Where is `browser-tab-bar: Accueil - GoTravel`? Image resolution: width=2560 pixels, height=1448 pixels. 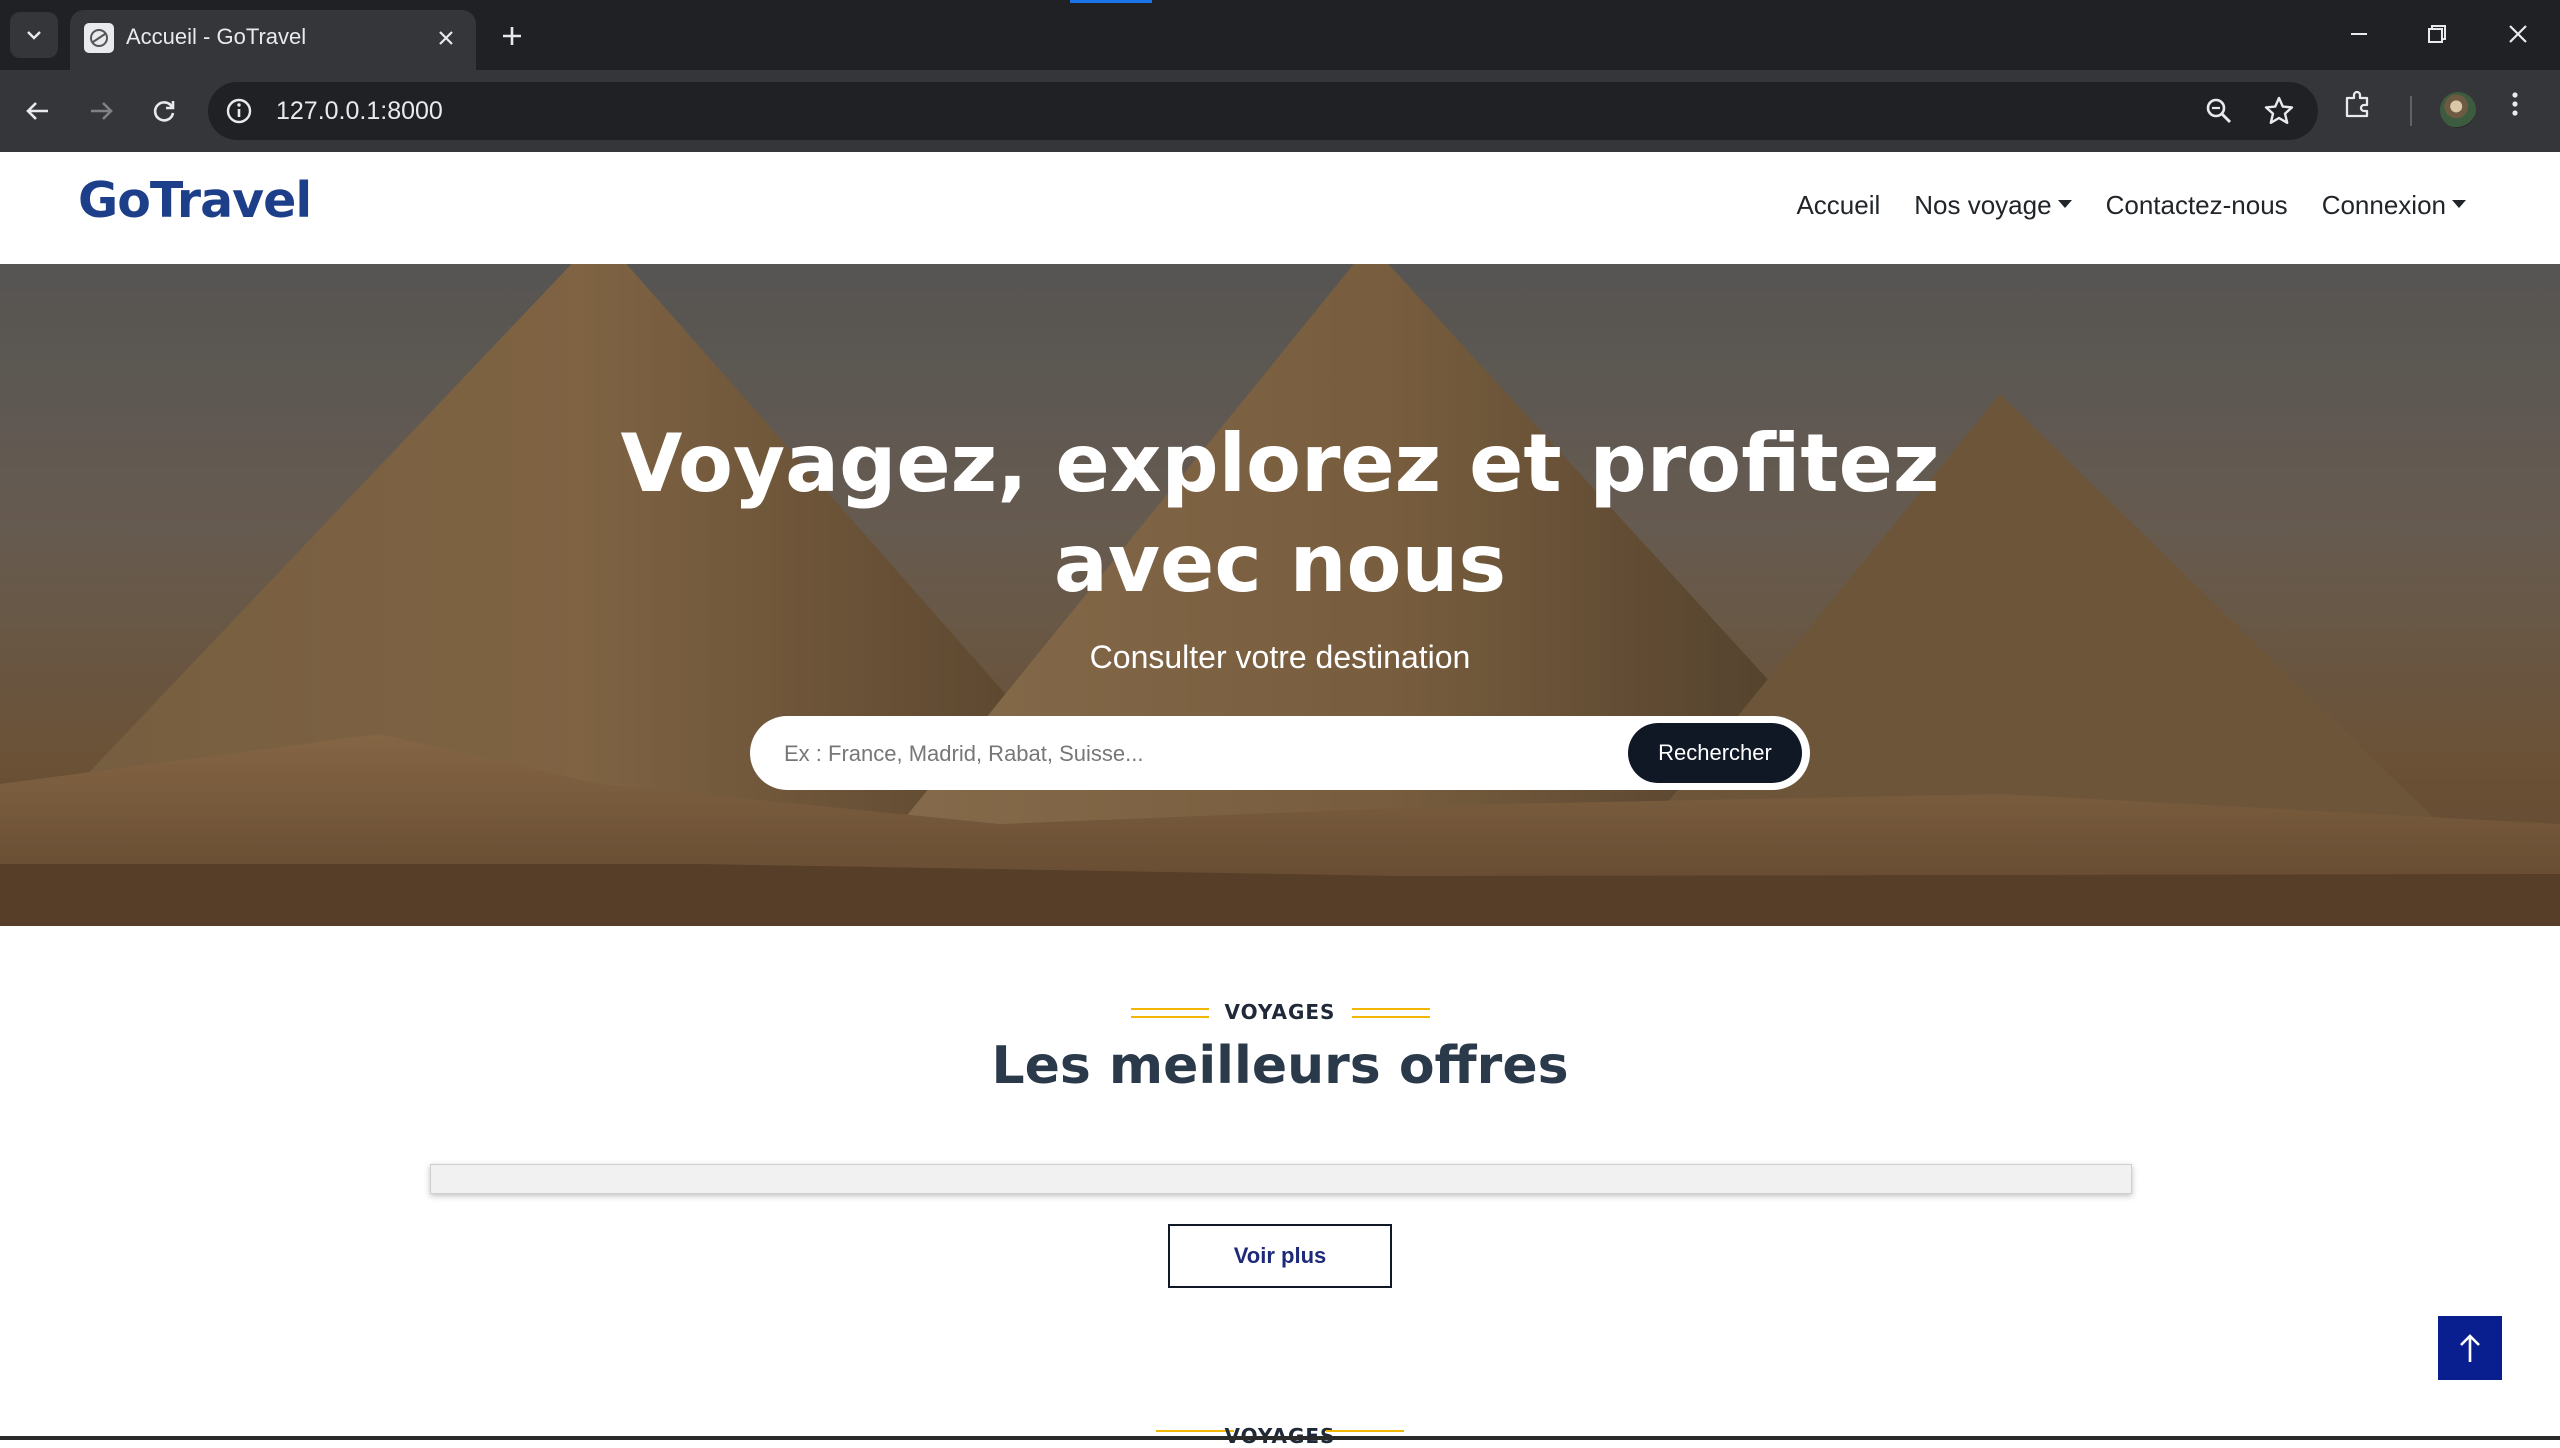 browser-tab-bar: Accueil - GoTravel is located at coordinates (1280, 35).